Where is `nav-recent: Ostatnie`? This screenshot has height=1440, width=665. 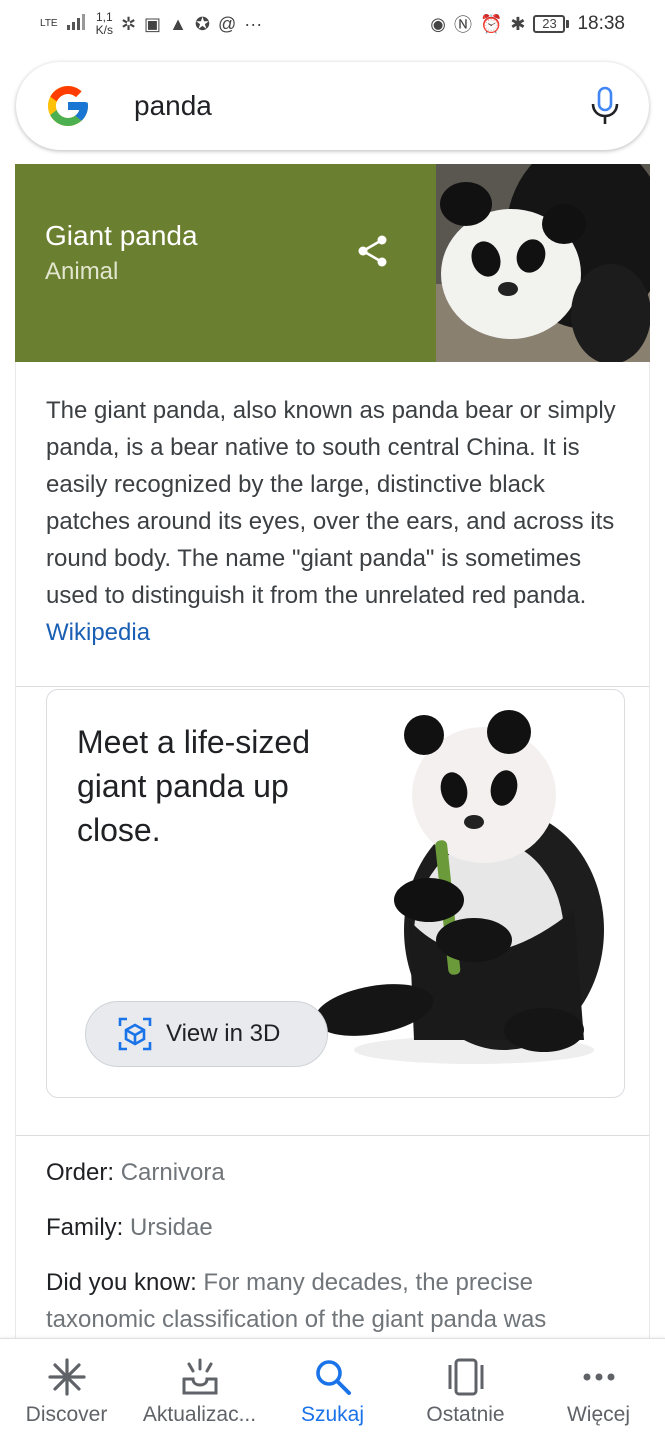
nav-recent: Ostatnie is located at coordinates (466, 1392).